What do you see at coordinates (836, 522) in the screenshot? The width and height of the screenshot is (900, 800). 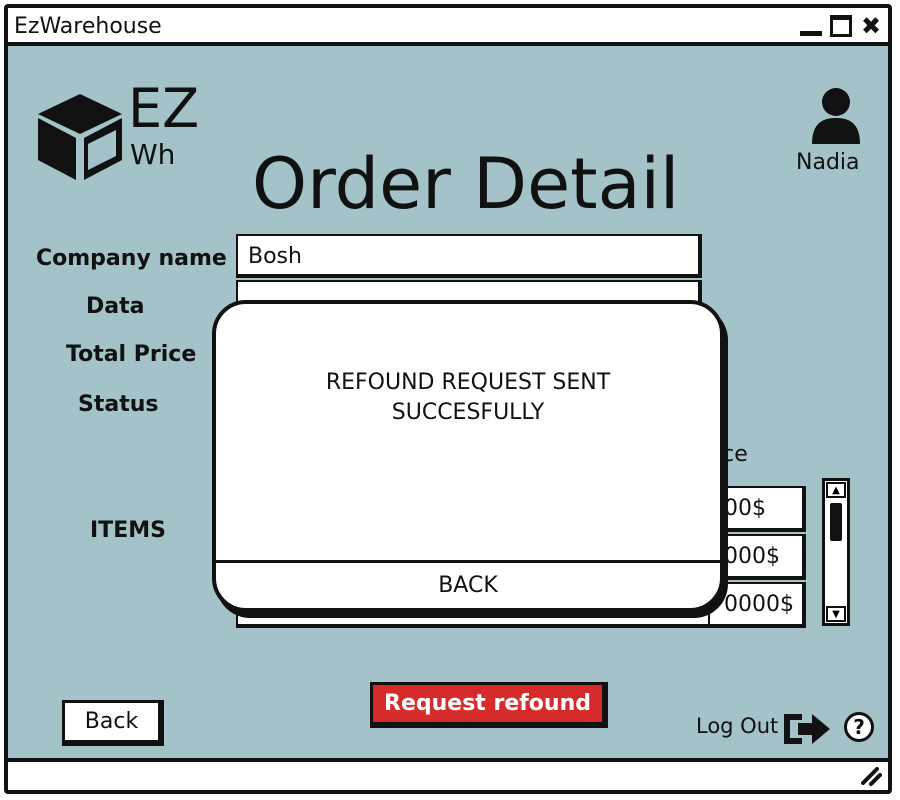 I see `scroll-thumb` at bounding box center [836, 522].